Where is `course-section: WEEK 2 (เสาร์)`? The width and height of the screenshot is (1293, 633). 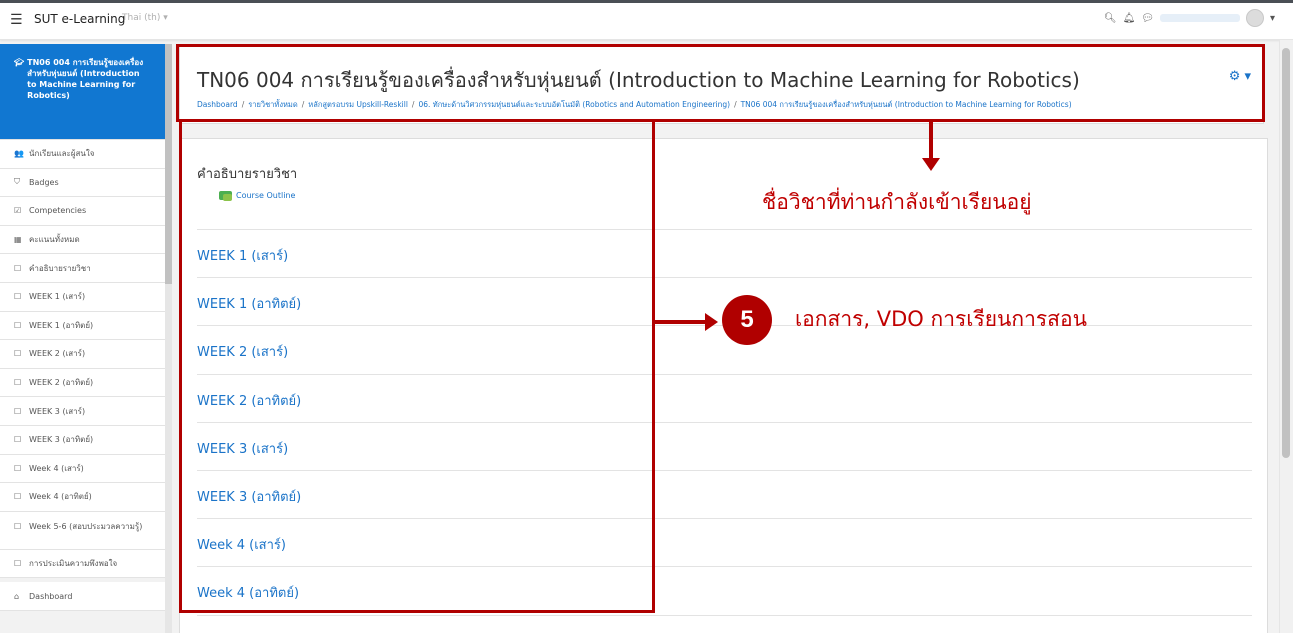 course-section: WEEK 2 (เสาร์) is located at coordinates (724, 350).